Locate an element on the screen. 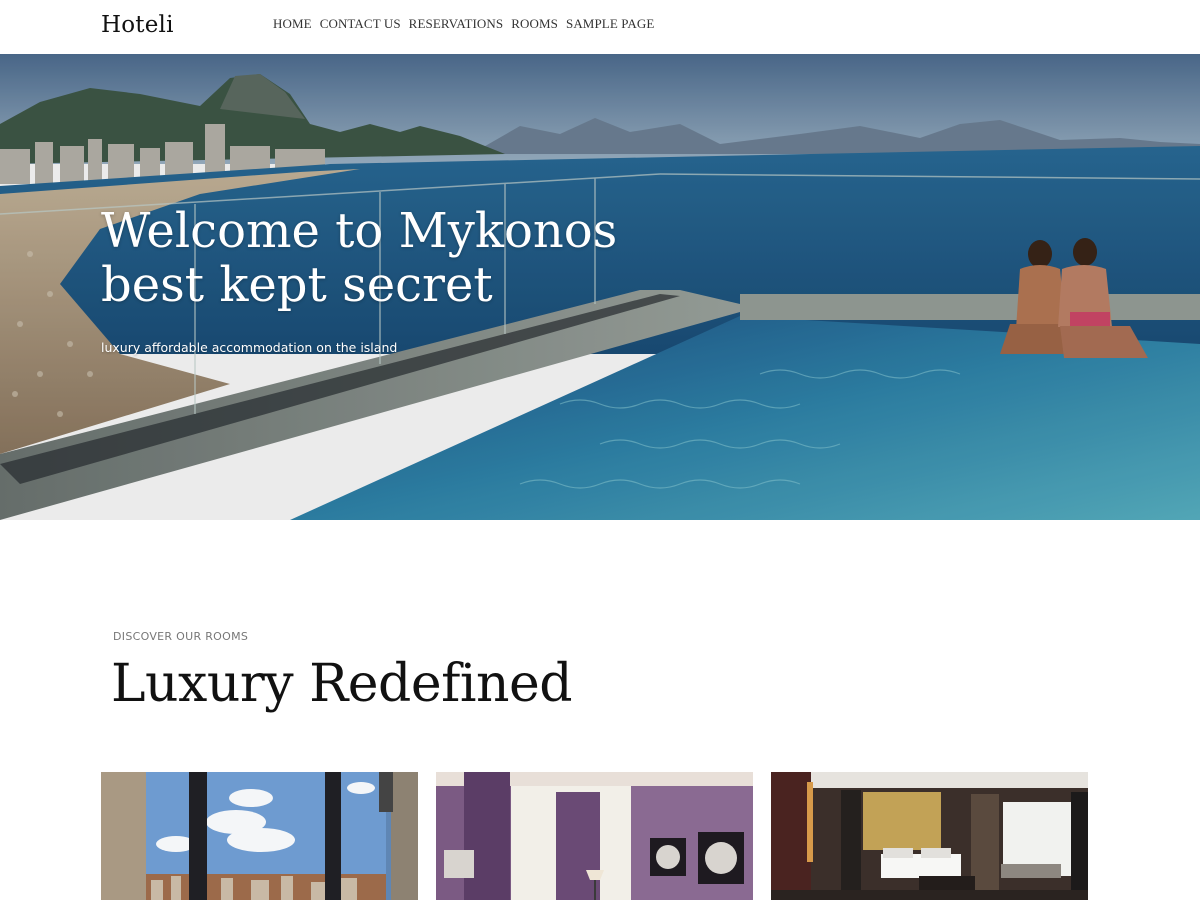 This screenshot has height=900, width=1200. rooms-eyebrow: DISCOVER OUR ROOMS is located at coordinates (181, 636).